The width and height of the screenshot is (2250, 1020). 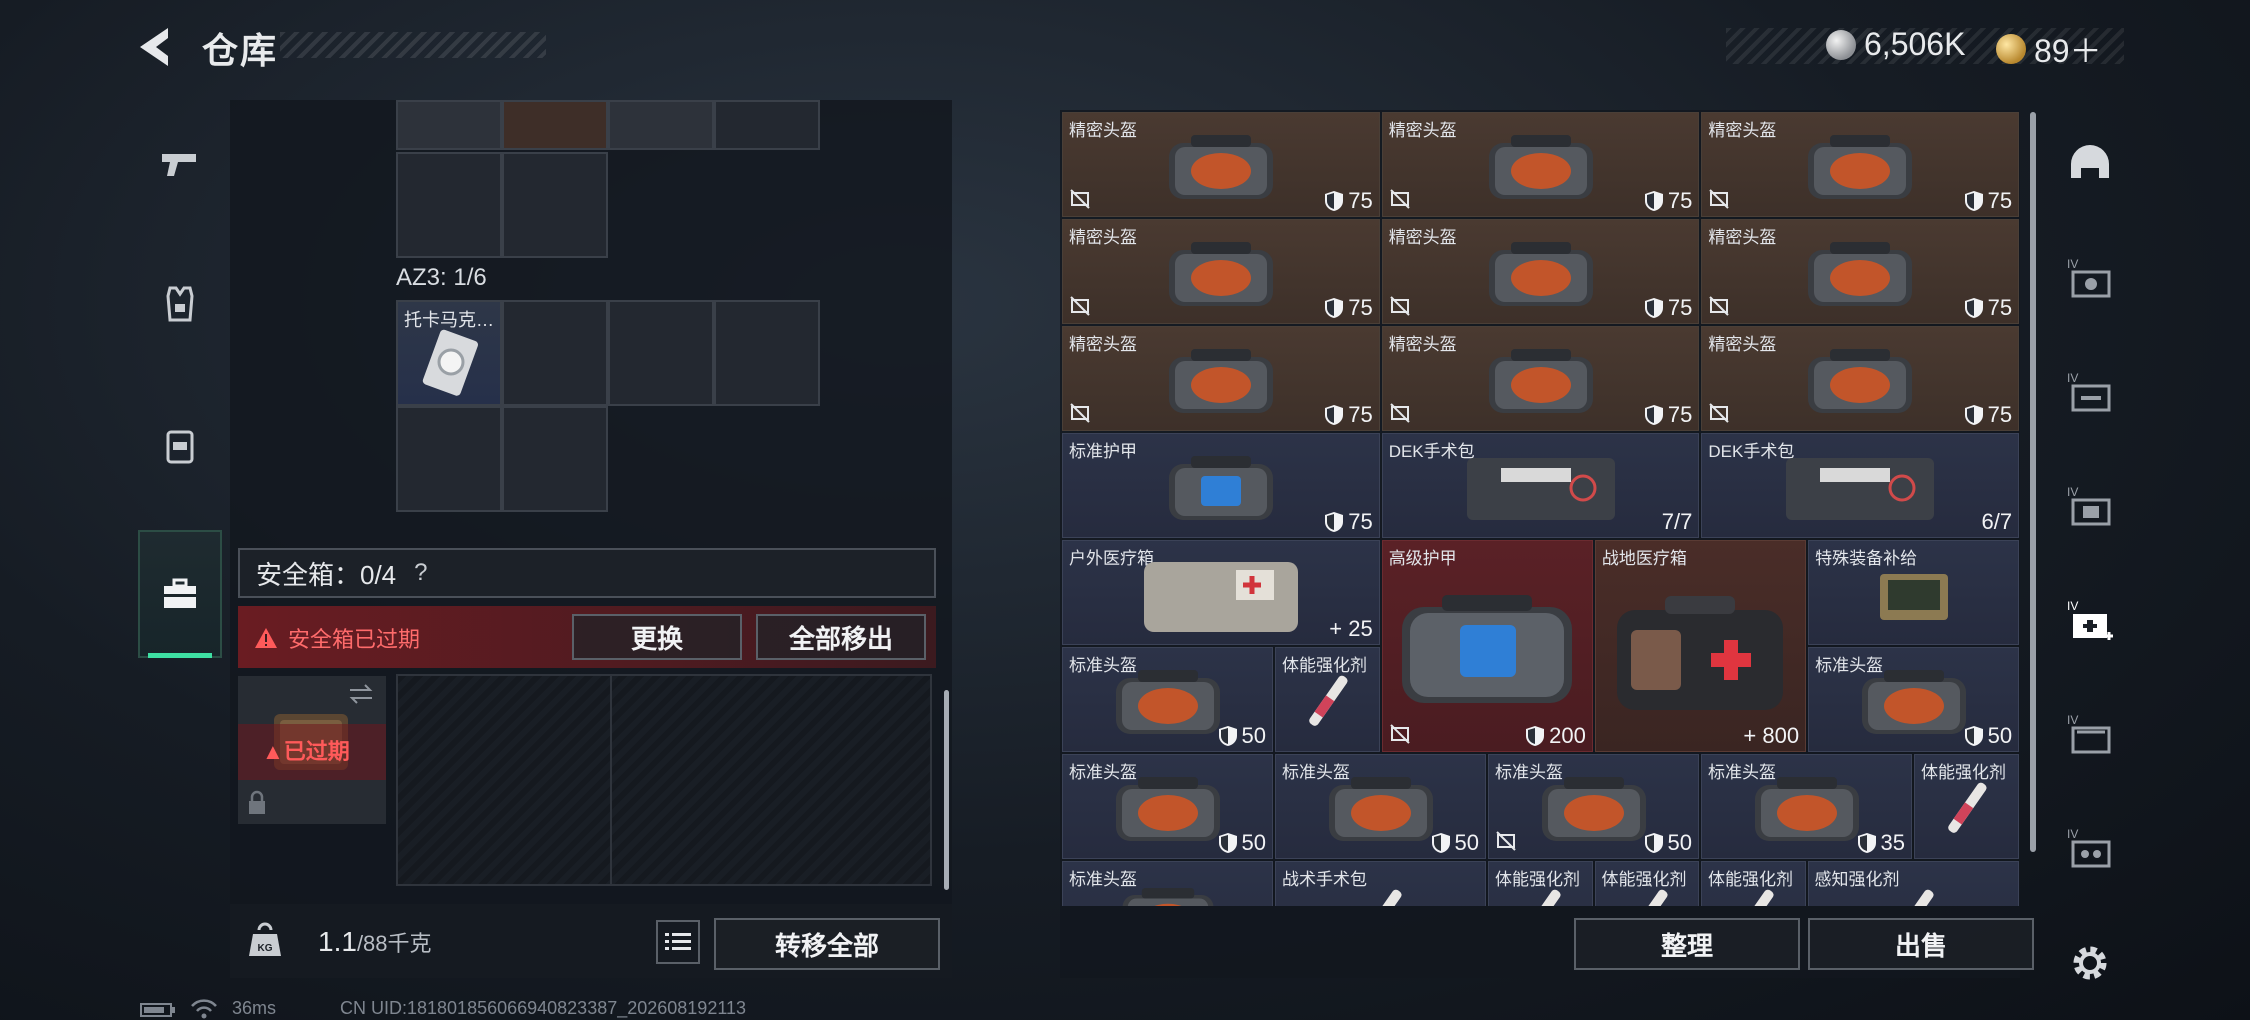 I want to click on tab-armor, so click(x=180, y=304).